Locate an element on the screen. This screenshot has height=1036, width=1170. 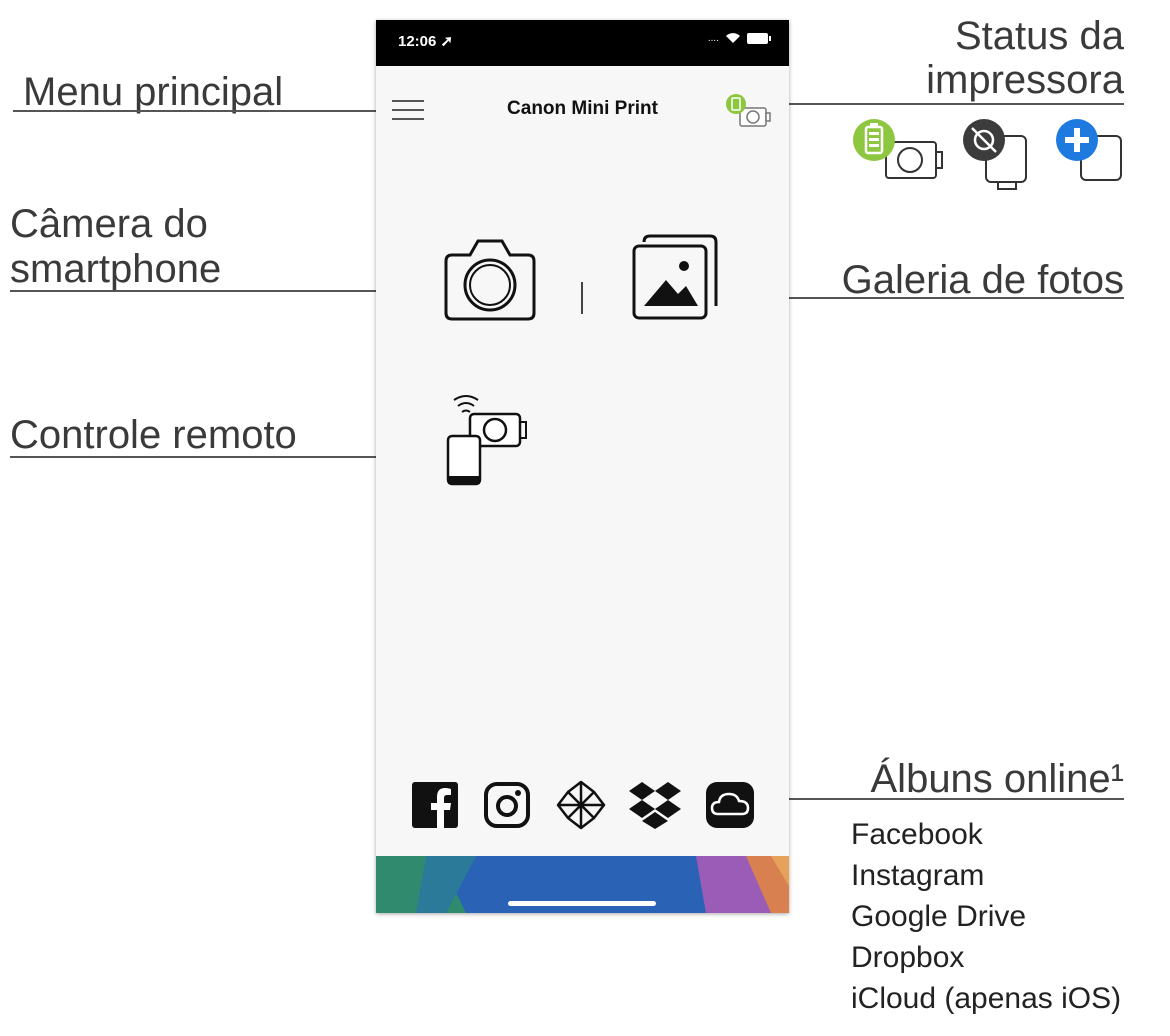
camera-label-line2: smartphone is located at coordinates (116, 269).